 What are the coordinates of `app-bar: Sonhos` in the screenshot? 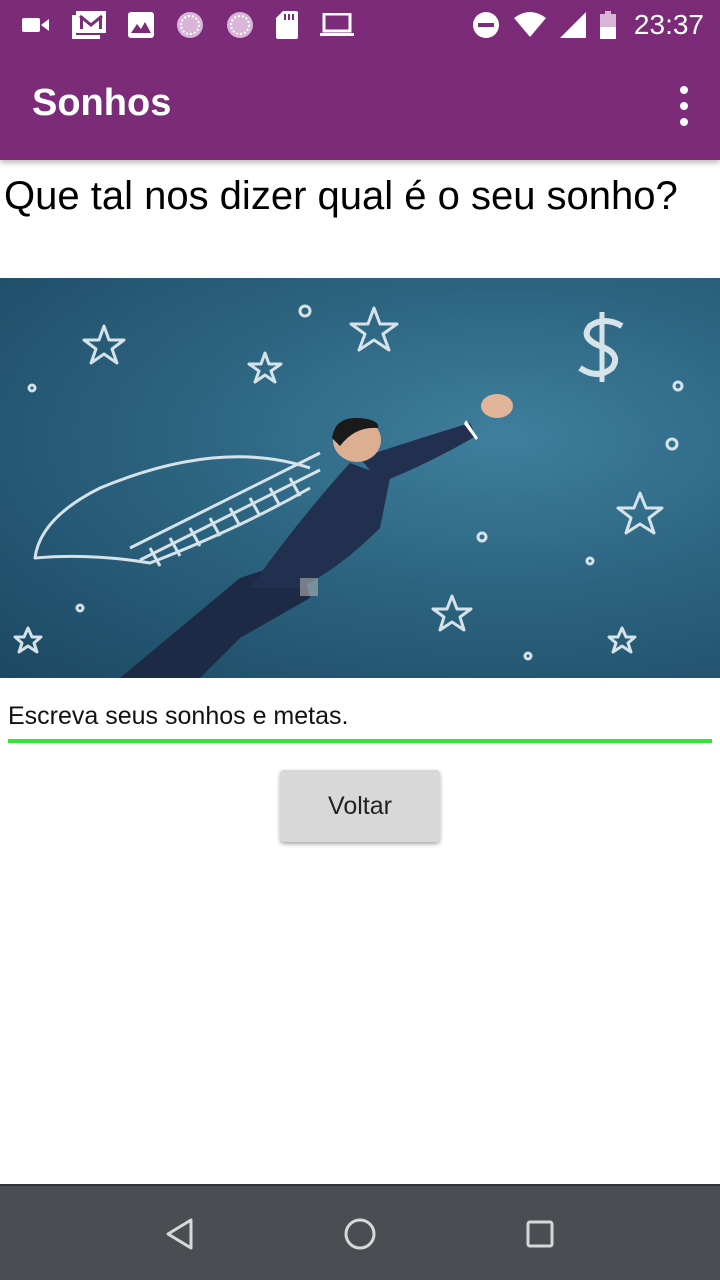 It's located at (360, 105).